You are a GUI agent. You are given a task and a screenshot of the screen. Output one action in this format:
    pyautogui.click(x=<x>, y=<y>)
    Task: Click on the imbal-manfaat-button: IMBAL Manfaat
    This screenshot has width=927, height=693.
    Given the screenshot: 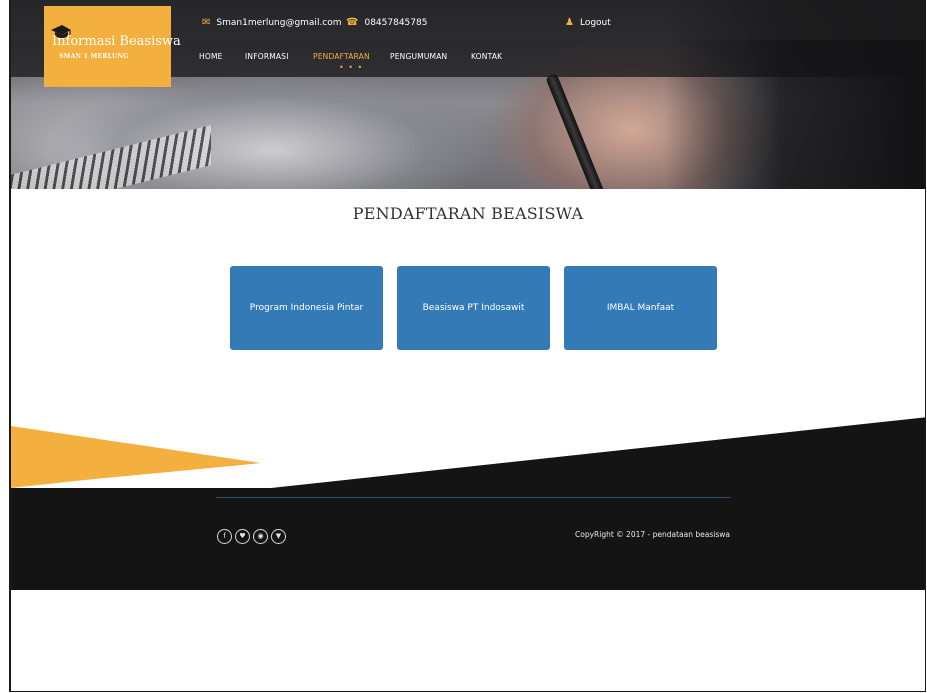 What is the action you would take?
    pyautogui.click(x=640, y=308)
    